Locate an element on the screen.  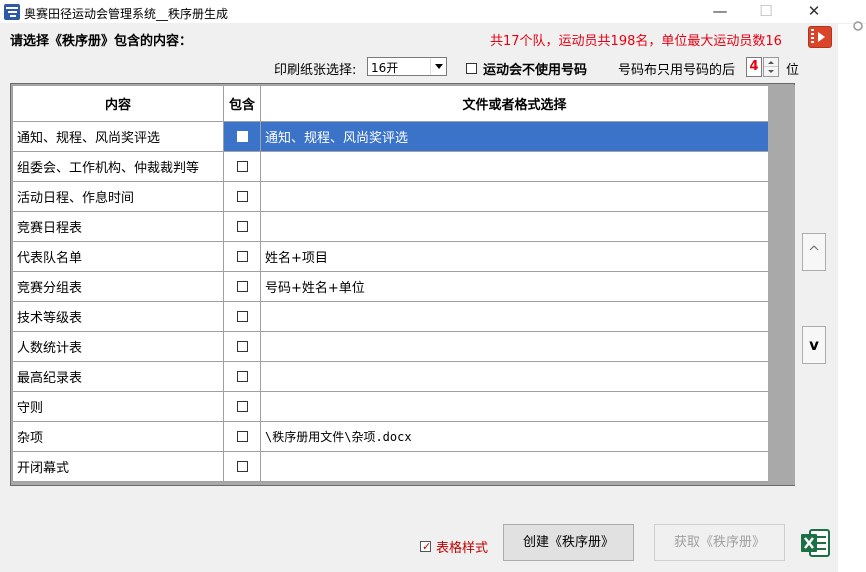
row-content-cell: 最高纪录表 is located at coordinates (118, 376).